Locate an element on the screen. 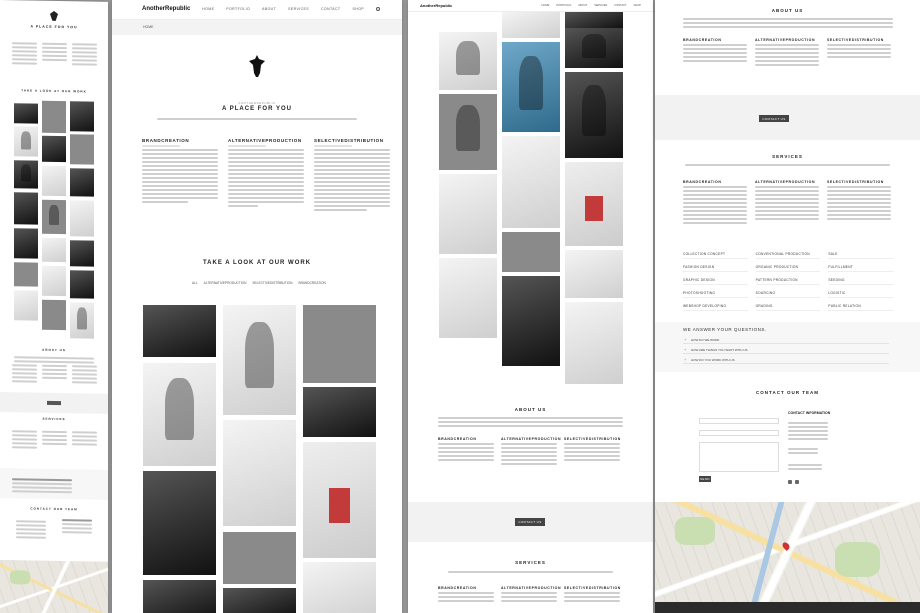 The image size is (920, 613). send-button: SEND is located at coordinates (705, 479).